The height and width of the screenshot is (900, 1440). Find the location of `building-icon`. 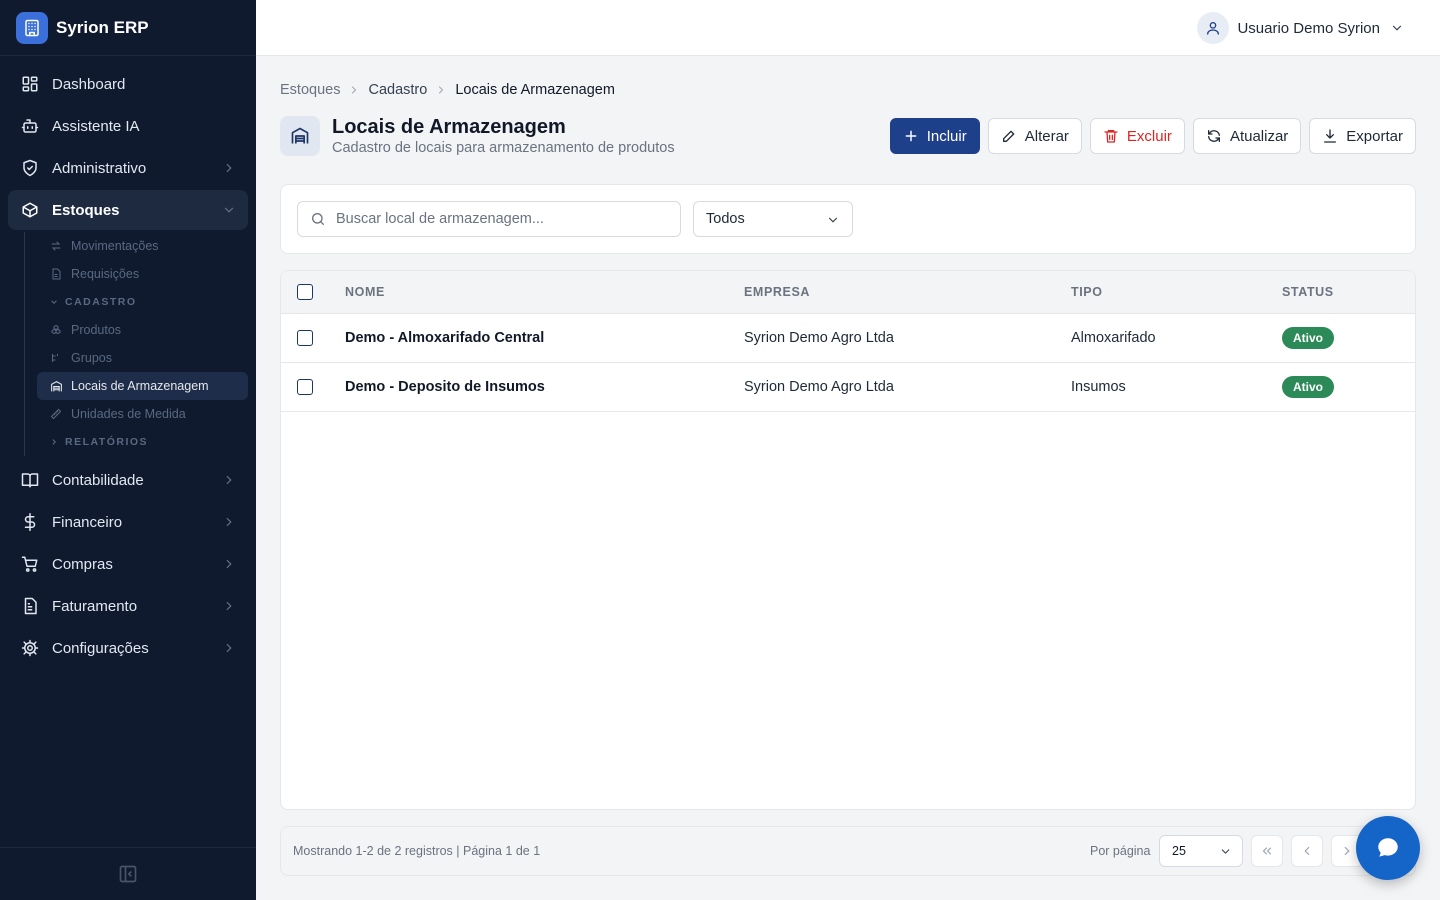

building-icon is located at coordinates (32, 27).